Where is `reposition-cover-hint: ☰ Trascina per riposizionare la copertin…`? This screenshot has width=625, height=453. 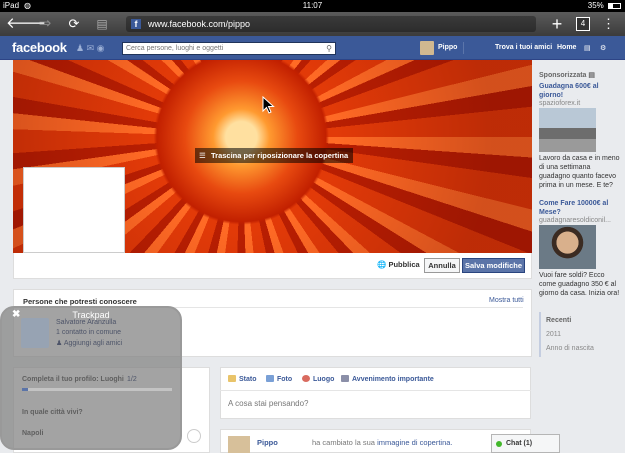 reposition-cover-hint: ☰ Trascina per riposizionare la copertin… is located at coordinates (274, 155).